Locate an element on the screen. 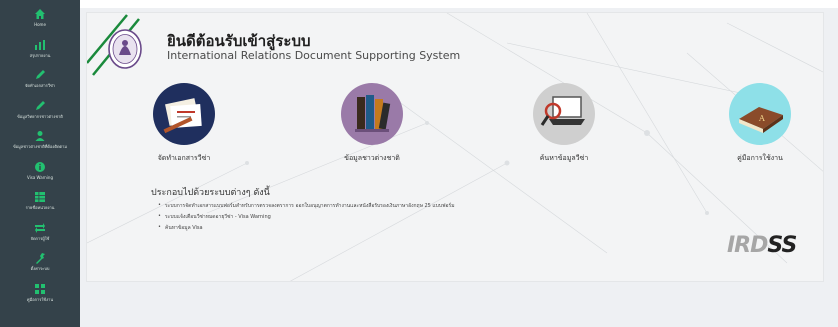 Image resolution: width=838 pixels, height=327 pixels. sidebar-item-label: จัดการผู้ใช้ is located at coordinates (40, 238).